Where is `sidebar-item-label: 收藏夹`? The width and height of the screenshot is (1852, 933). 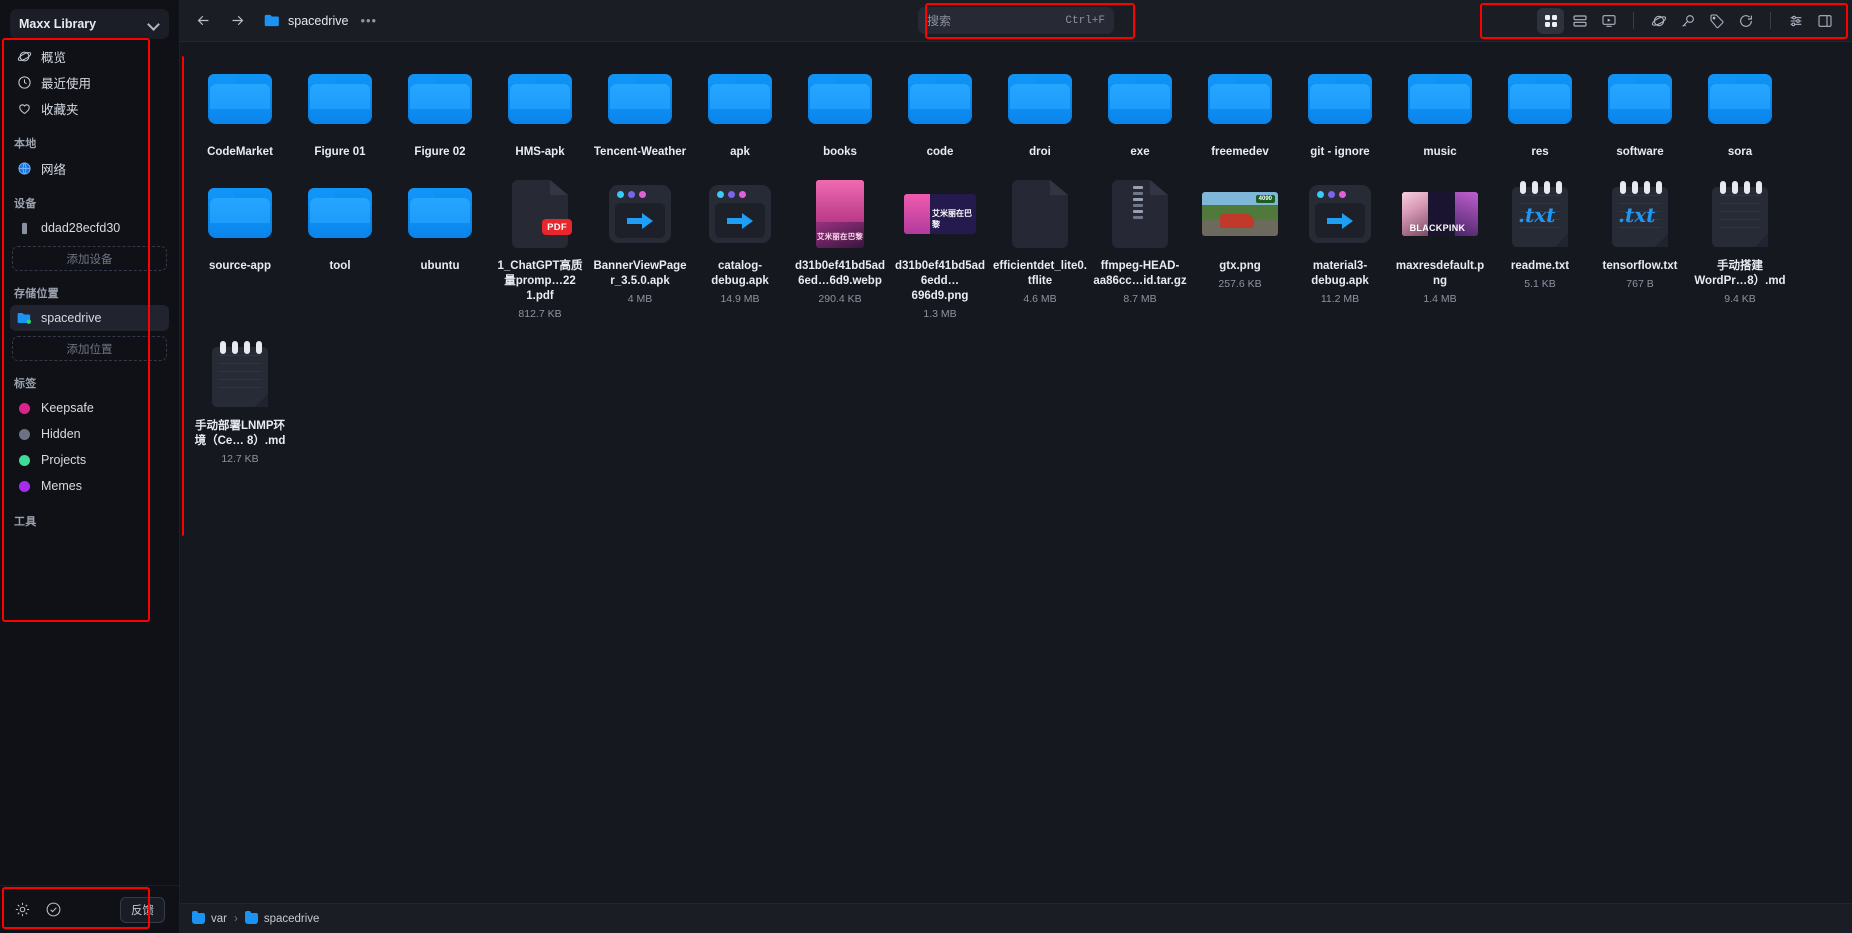 sidebar-item-label: 收藏夹 is located at coordinates (60, 109).